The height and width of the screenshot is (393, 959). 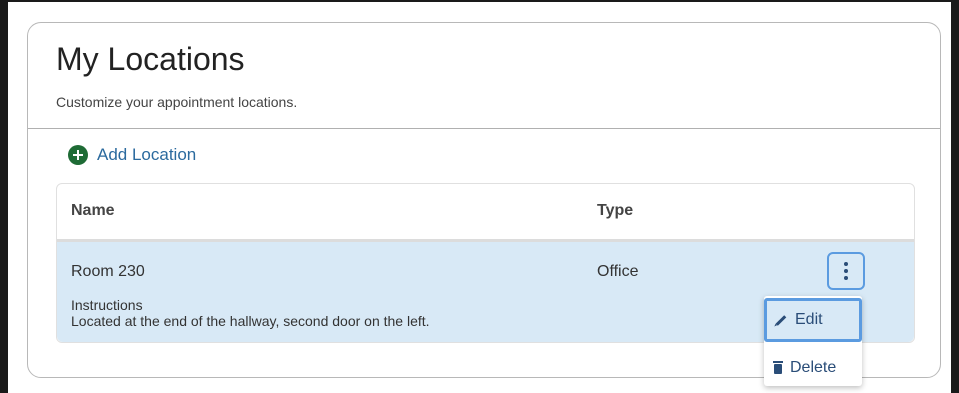 What do you see at coordinates (615, 210) in the screenshot?
I see `column-header-type: Type` at bounding box center [615, 210].